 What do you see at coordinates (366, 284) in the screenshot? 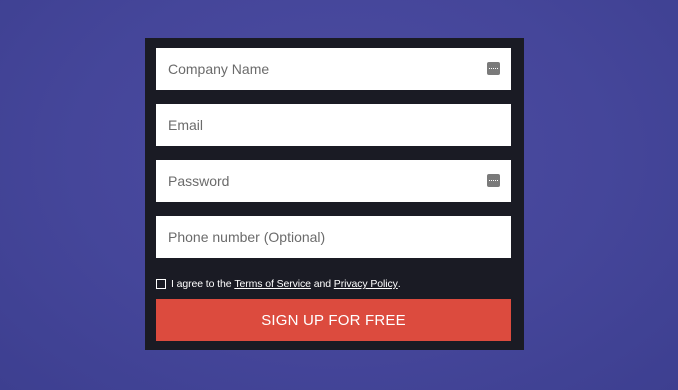
I see `privacy-policy-link: Privacy Policy` at bounding box center [366, 284].